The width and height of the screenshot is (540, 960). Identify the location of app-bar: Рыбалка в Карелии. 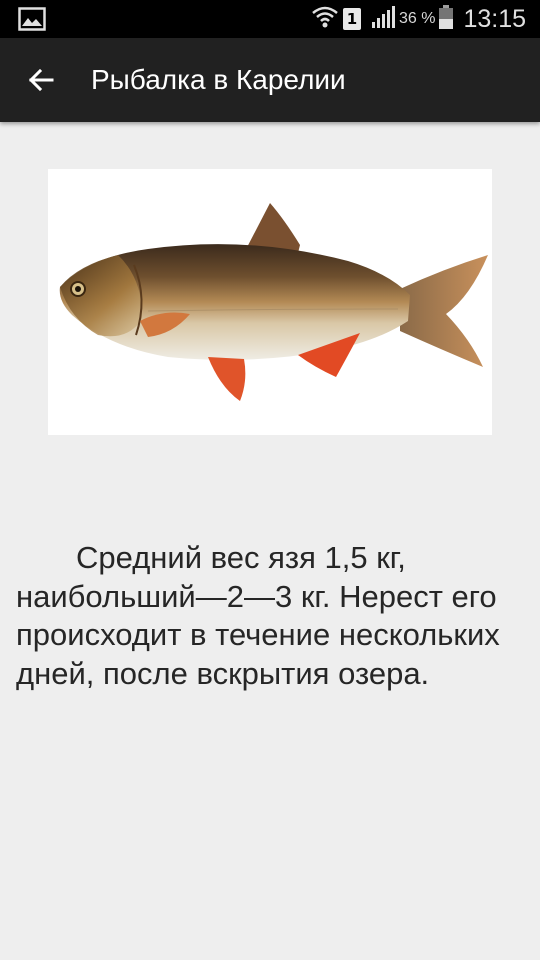
(270, 80).